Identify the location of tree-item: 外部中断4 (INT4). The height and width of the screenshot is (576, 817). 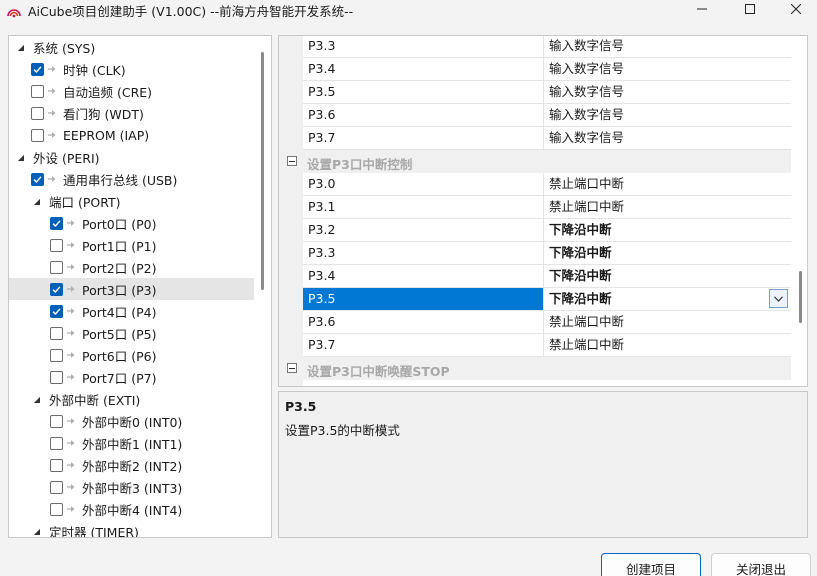
(131, 509).